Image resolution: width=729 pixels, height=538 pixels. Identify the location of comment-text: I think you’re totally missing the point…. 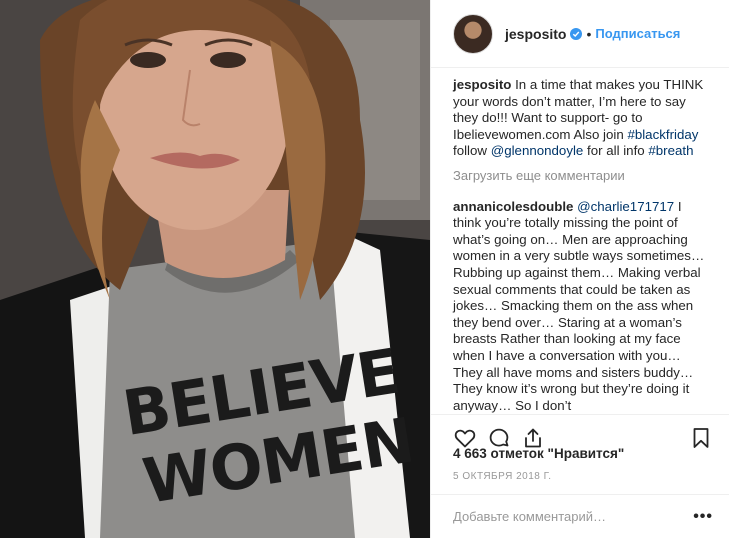
(579, 305).